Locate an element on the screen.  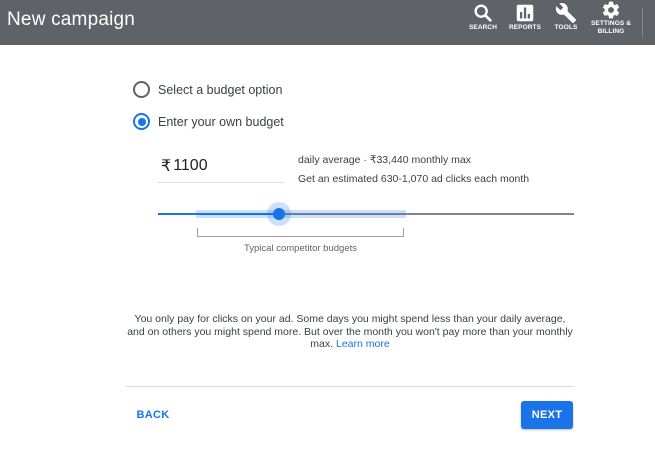
monthly-max-info: daily average · ₹33,440 monthly max is located at coordinates (385, 160).